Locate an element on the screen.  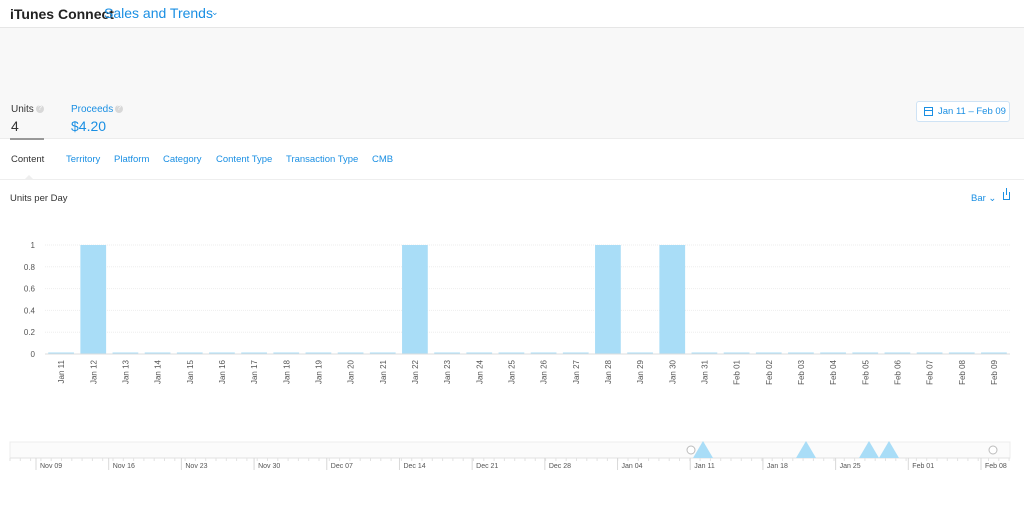
range-handle-left is located at coordinates (691, 450).